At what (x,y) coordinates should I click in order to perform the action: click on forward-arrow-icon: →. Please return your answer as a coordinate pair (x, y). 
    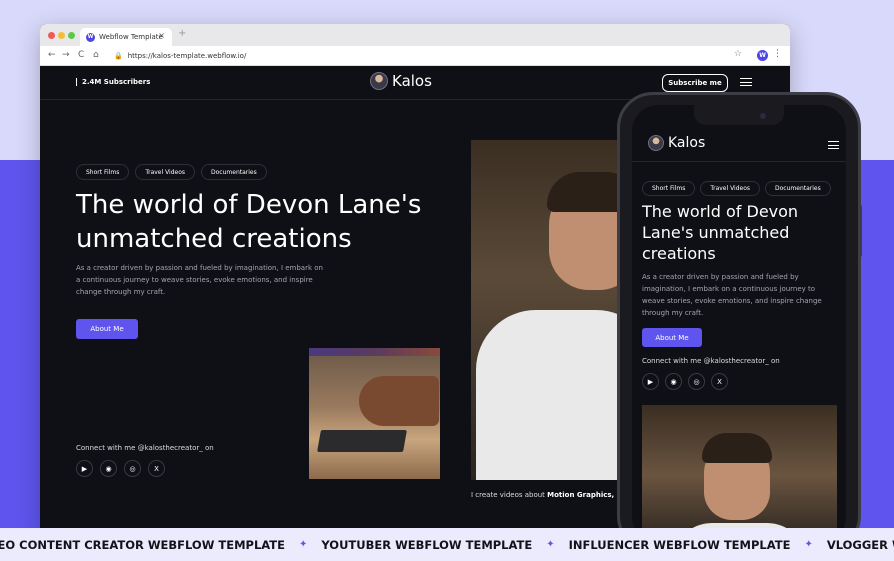
    Looking at the image, I should click on (66, 55).